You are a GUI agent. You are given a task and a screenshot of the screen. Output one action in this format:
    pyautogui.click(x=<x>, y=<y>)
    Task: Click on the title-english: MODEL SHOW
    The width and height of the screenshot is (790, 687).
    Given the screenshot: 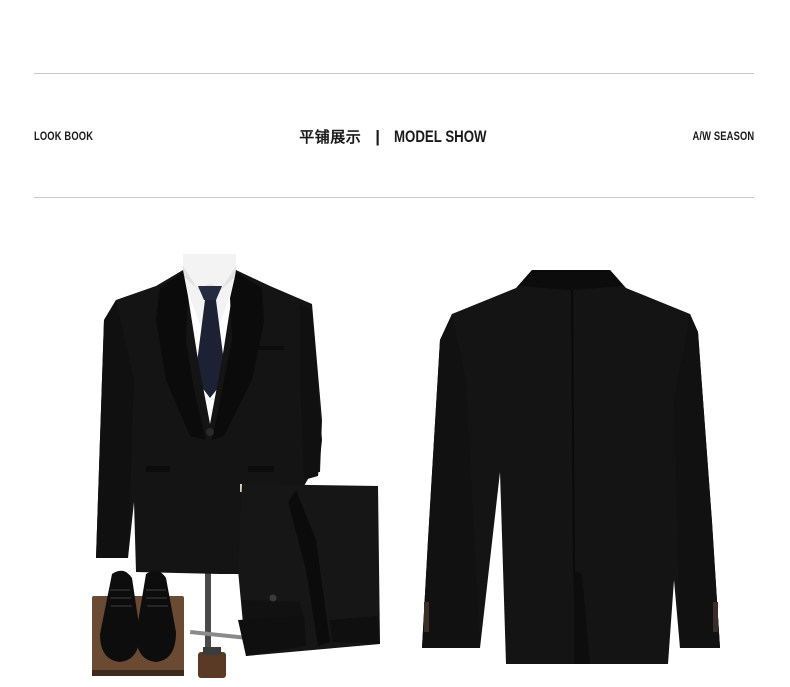 What is the action you would take?
    pyautogui.click(x=440, y=136)
    